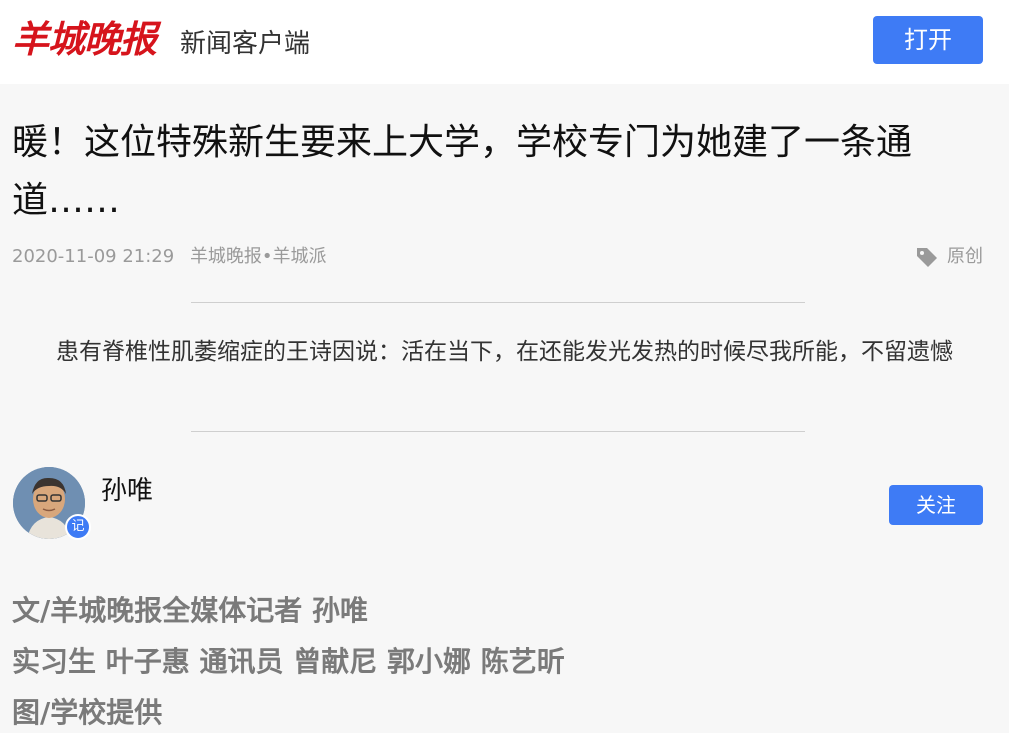 Image resolution: width=1009 pixels, height=733 pixels. What do you see at coordinates (504, 42) in the screenshot?
I see `app-header: 羊城晚报 新闻客户端 打开` at bounding box center [504, 42].